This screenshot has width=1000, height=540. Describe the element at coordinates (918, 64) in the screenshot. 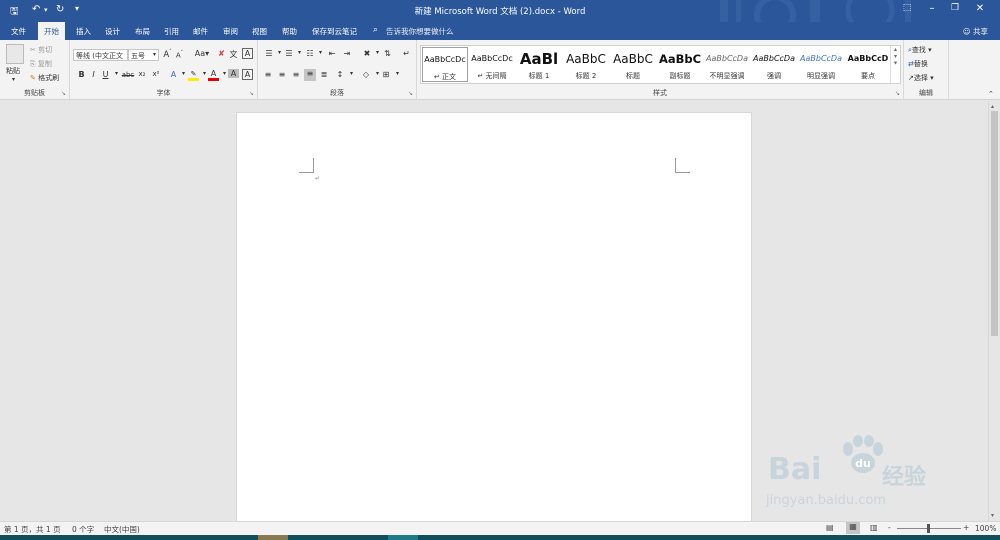

I see `replace-button: ⇄替换` at that location.